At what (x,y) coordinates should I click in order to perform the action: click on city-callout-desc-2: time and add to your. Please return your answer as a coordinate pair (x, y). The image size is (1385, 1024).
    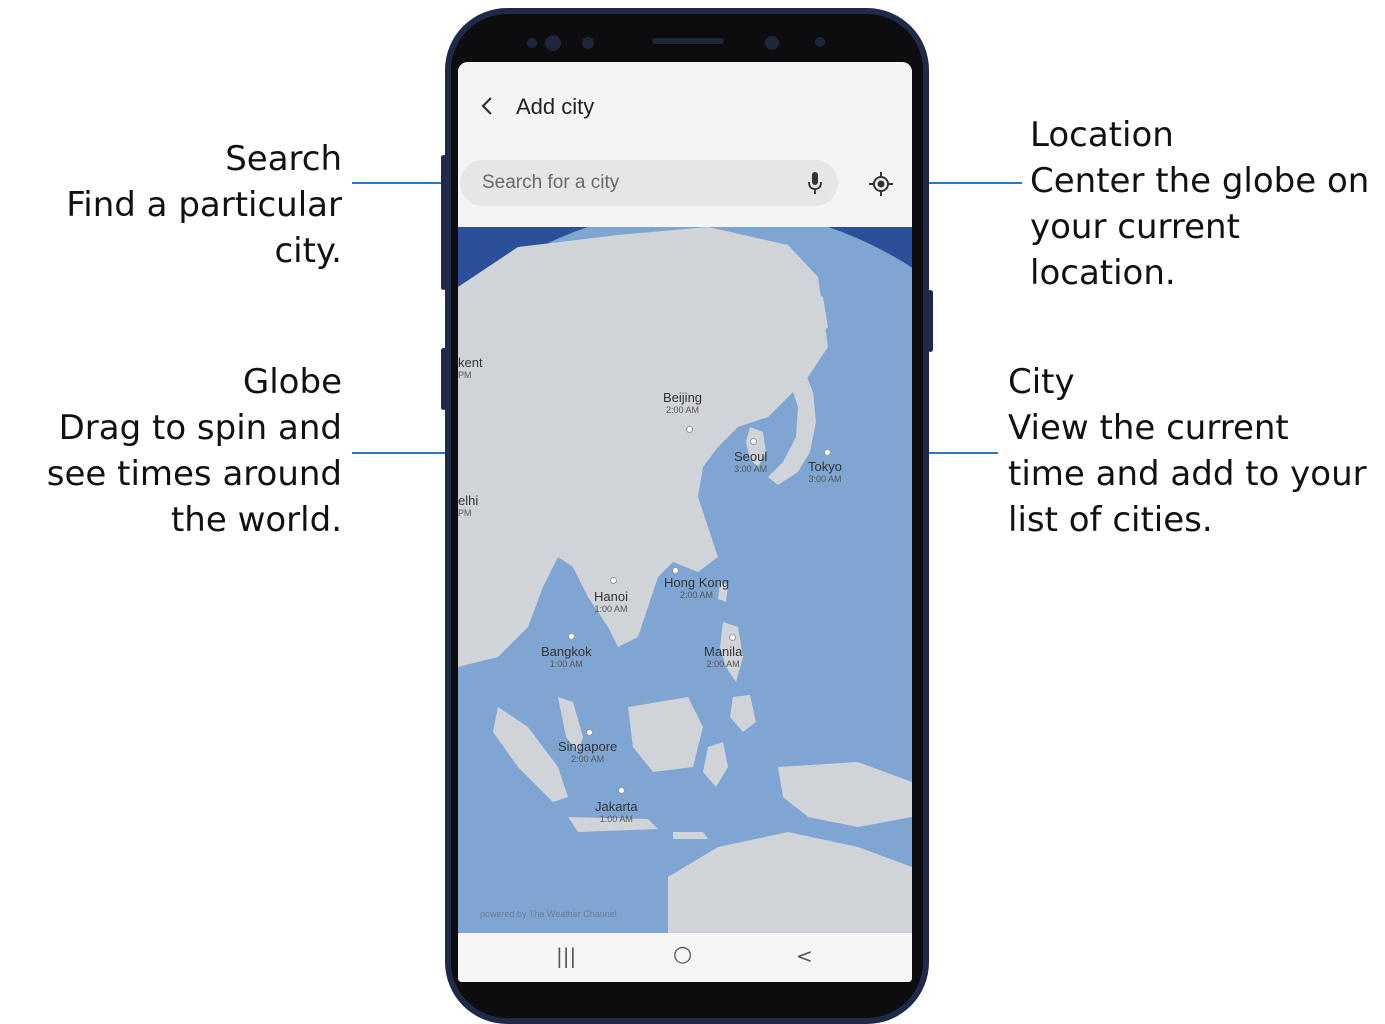
    Looking at the image, I should click on (1187, 474).